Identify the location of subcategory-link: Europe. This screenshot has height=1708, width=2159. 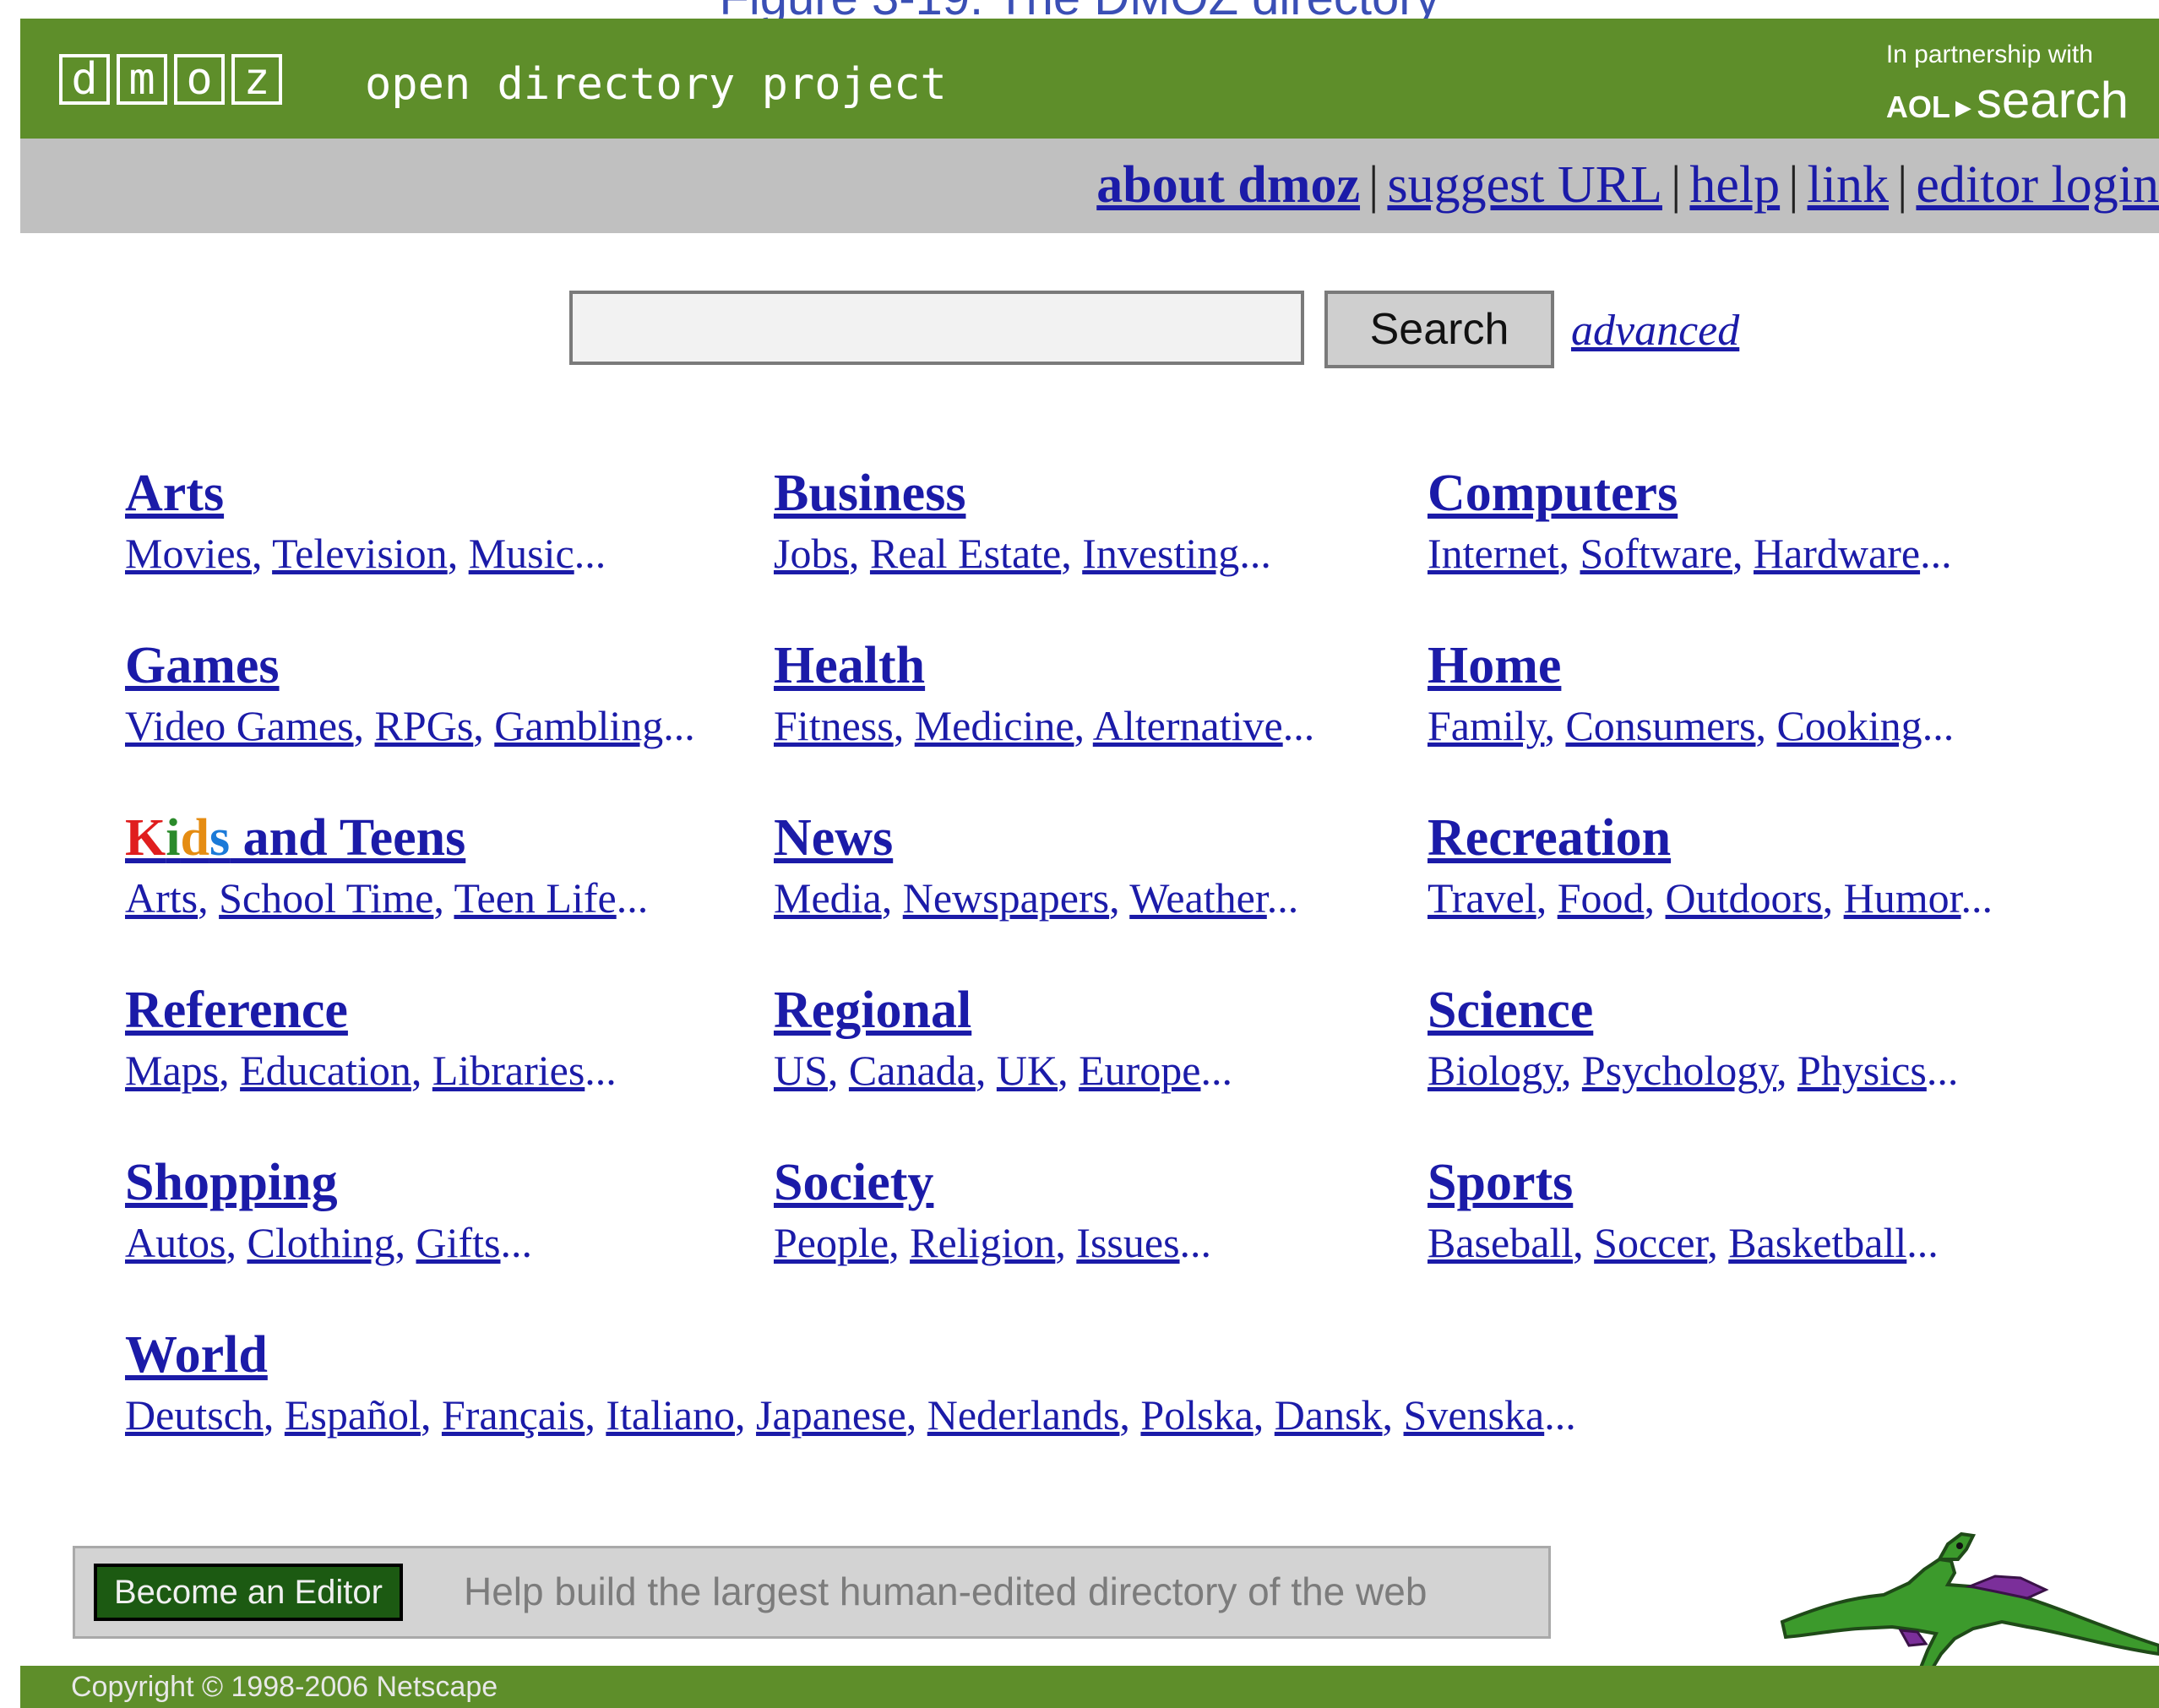
(1139, 1070).